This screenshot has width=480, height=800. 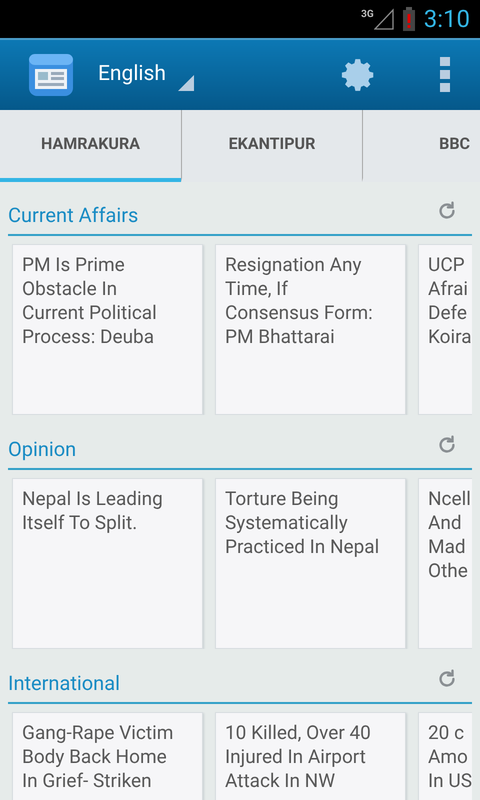 What do you see at coordinates (87, 781) in the screenshot?
I see `headline-line: In Grief- Striken` at bounding box center [87, 781].